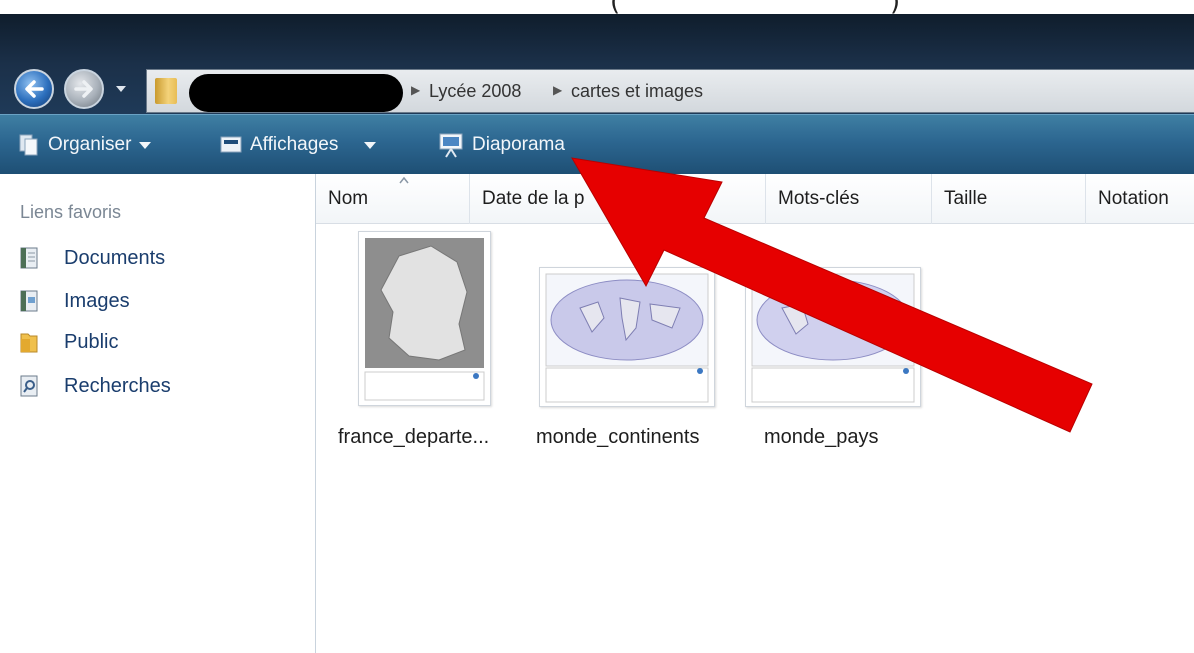  I want to click on column-header-rating: Notation, so click(1140, 199).